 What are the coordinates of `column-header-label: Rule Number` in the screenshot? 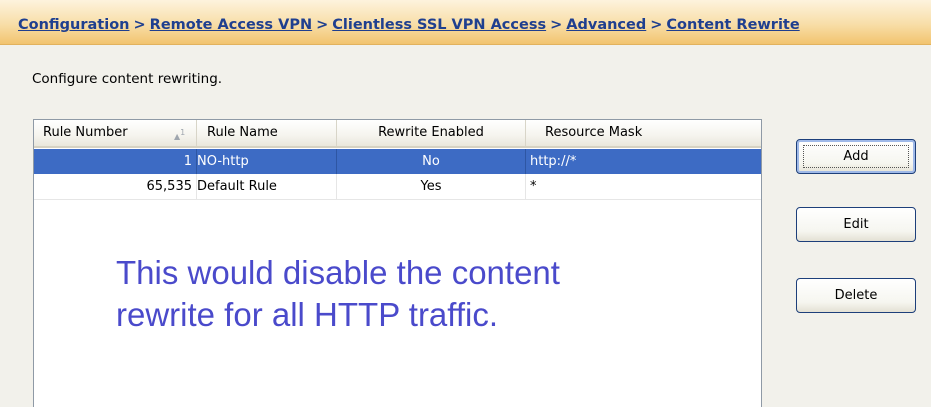 It's located at (85, 132).